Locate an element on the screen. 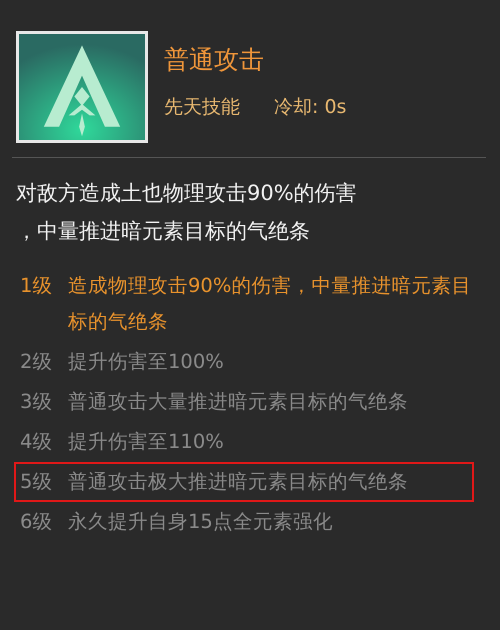 The height and width of the screenshot is (630, 500). level-effect: 提升伤害至110% is located at coordinates (146, 442).